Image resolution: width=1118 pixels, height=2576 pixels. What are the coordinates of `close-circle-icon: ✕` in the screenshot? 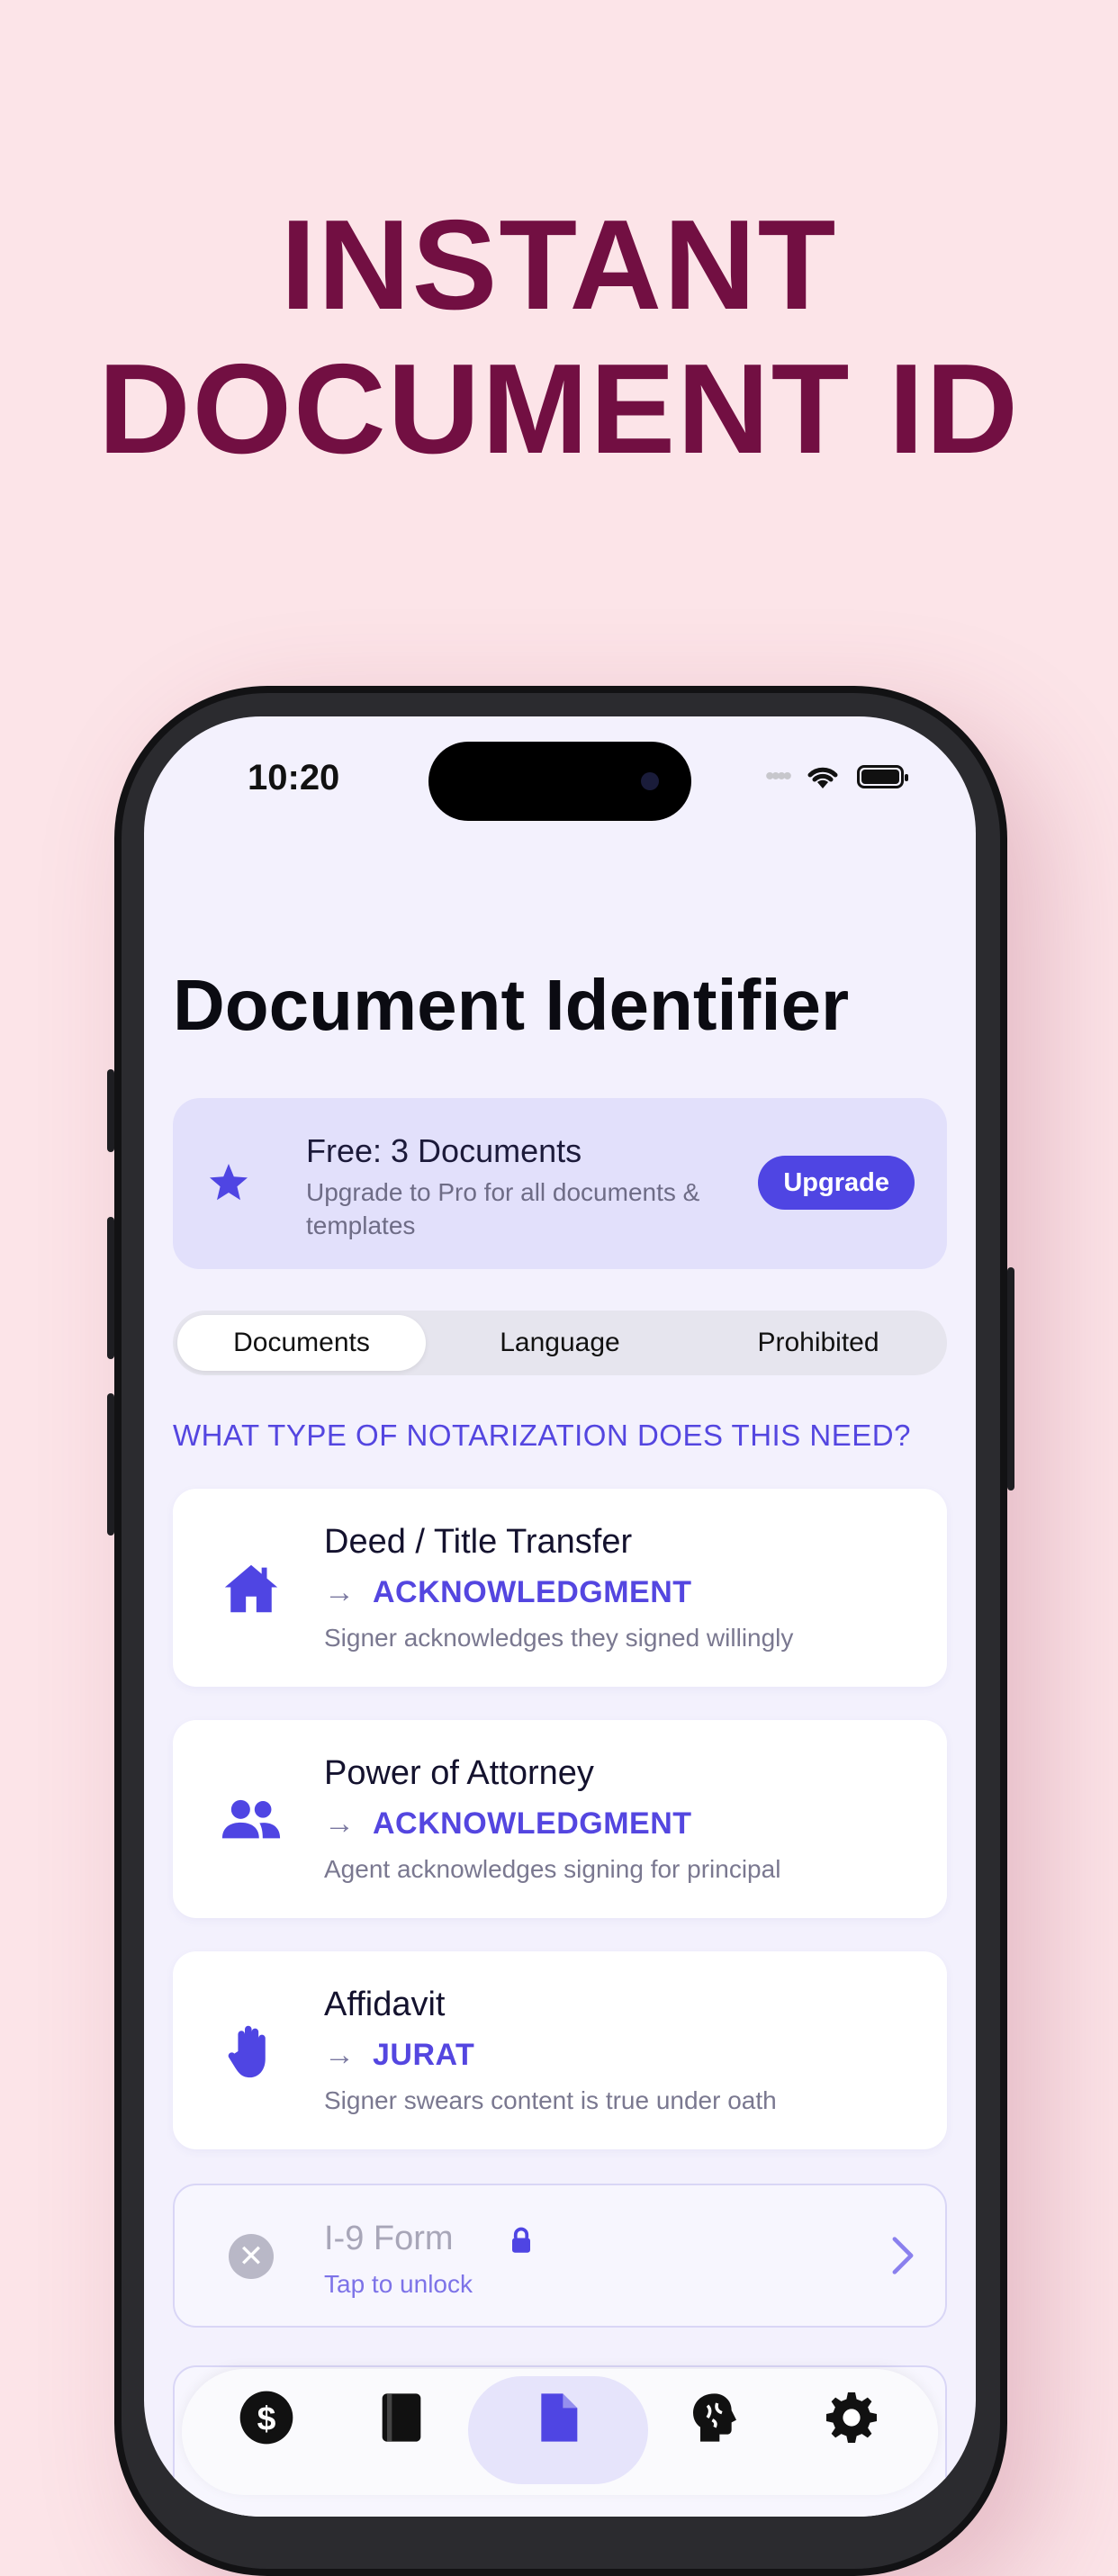 It's located at (252, 2256).